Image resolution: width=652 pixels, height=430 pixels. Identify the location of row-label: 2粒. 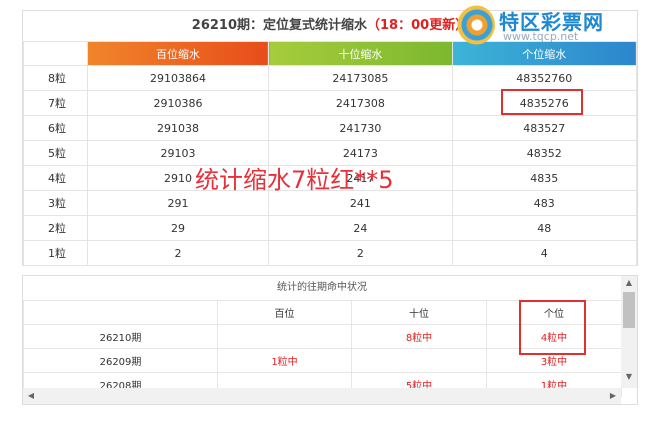
(55, 228).